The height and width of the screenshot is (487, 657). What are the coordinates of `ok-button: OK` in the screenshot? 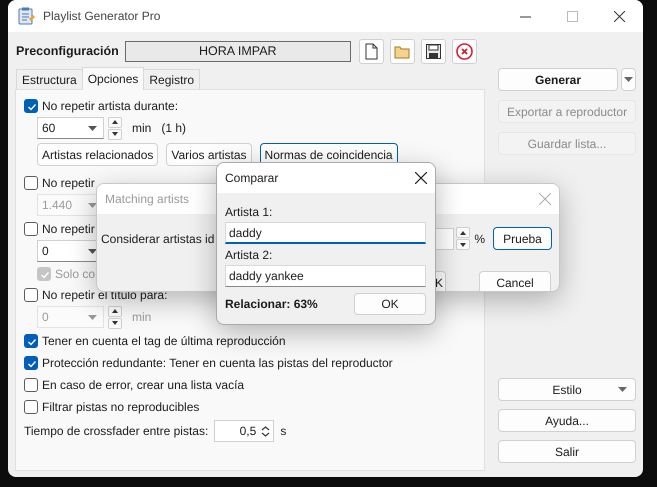 It's located at (390, 304).